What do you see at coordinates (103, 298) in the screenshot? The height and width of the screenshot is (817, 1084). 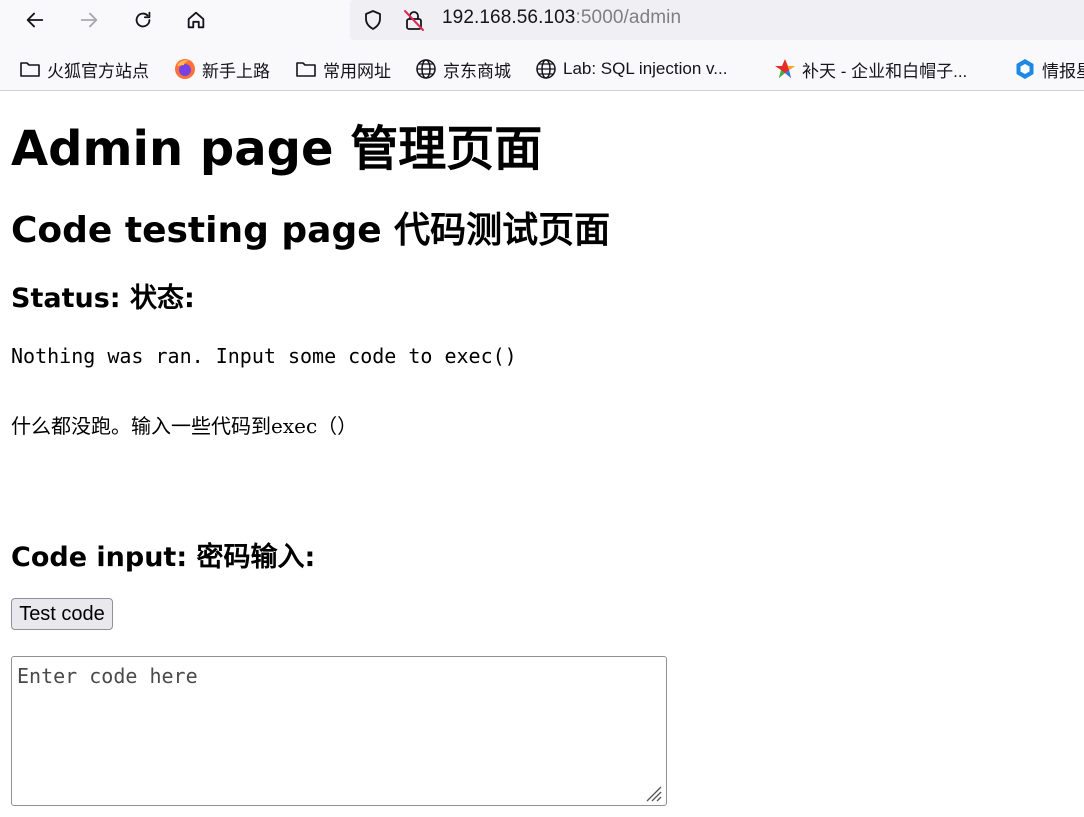 I see `status-heading: Status: 状态:` at bounding box center [103, 298].